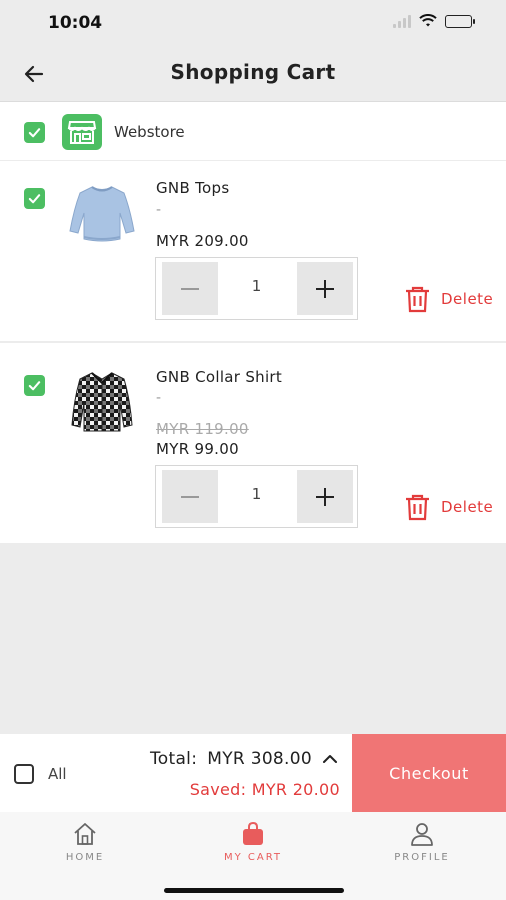 Image resolution: width=506 pixels, height=900 pixels. Describe the element at coordinates (197, 449) in the screenshot. I see `product-price: MYR 99.00` at that location.